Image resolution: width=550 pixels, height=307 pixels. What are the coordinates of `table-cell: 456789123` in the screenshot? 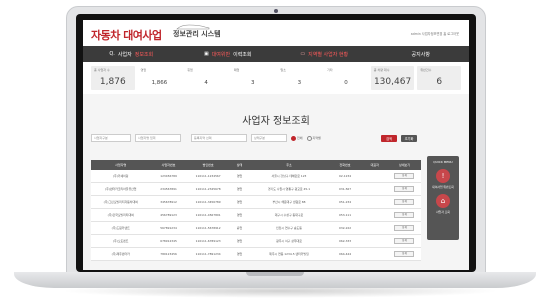 It's located at (168, 215).